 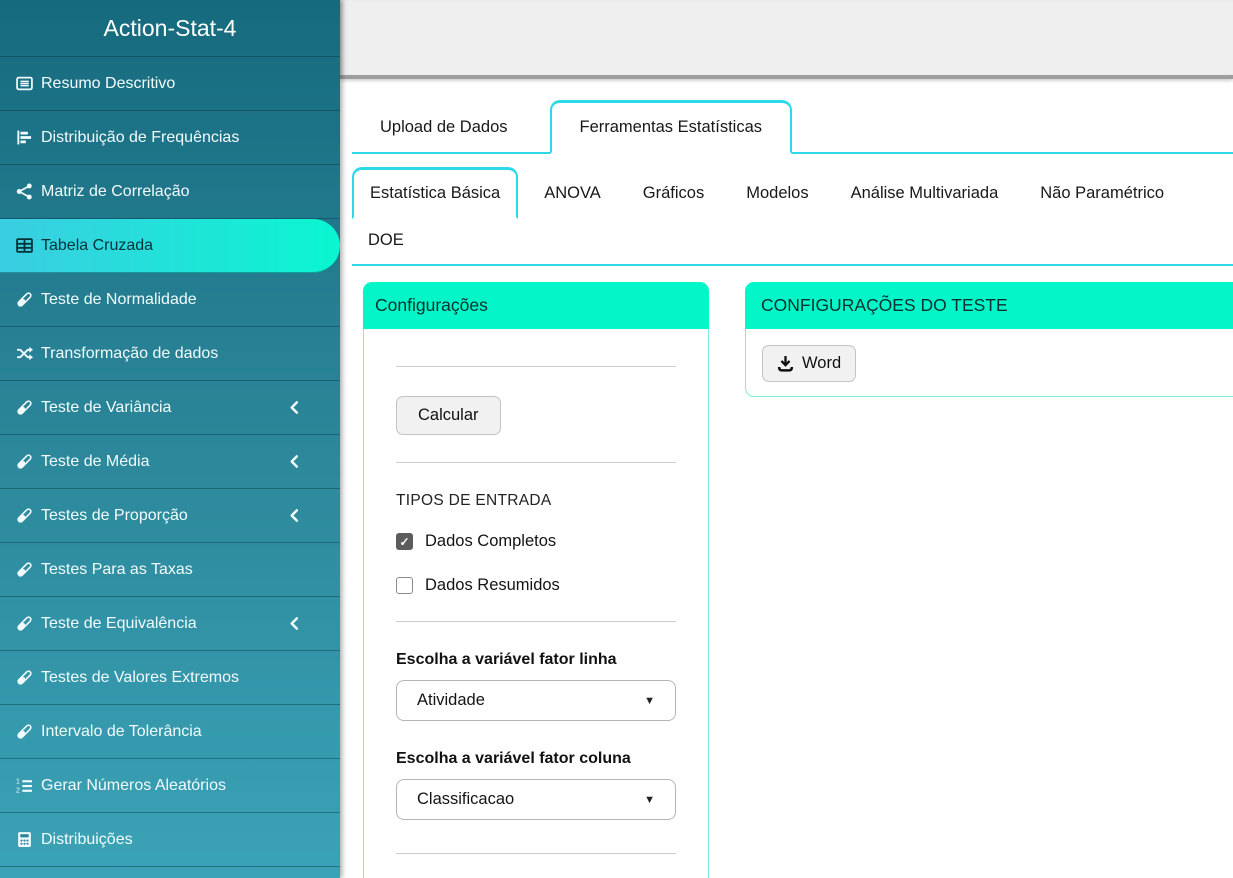 I want to click on main-tab-bar: Upload de Dados Ferramentas Estatísticas, so click(x=792, y=127).